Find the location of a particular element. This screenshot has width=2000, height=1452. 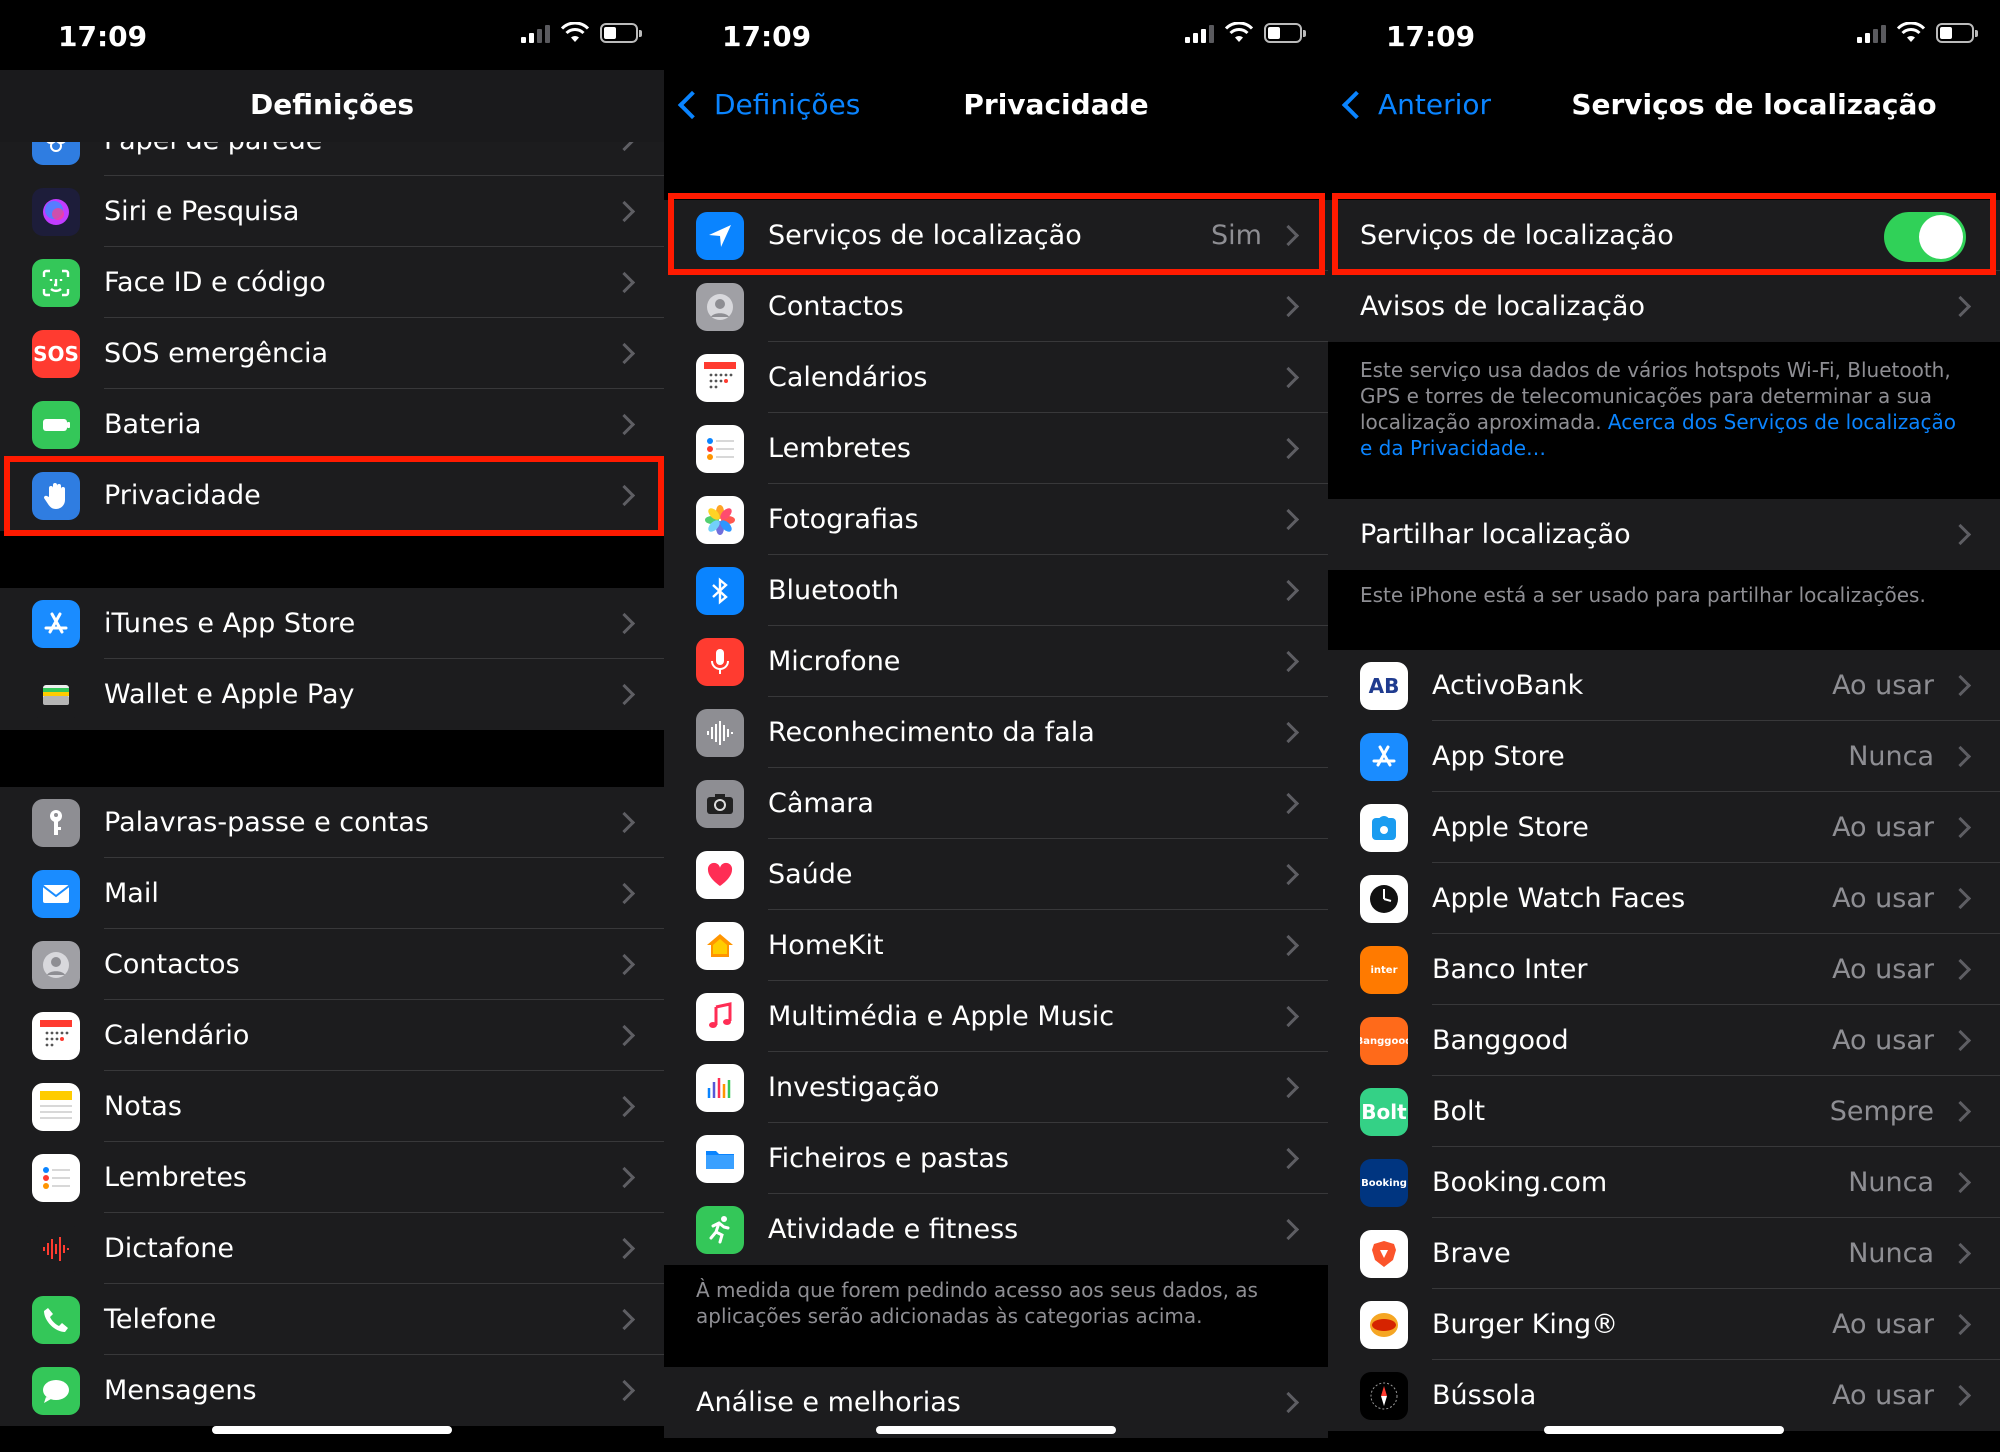

list-item-label: Apple Store is located at coordinates (1510, 827).